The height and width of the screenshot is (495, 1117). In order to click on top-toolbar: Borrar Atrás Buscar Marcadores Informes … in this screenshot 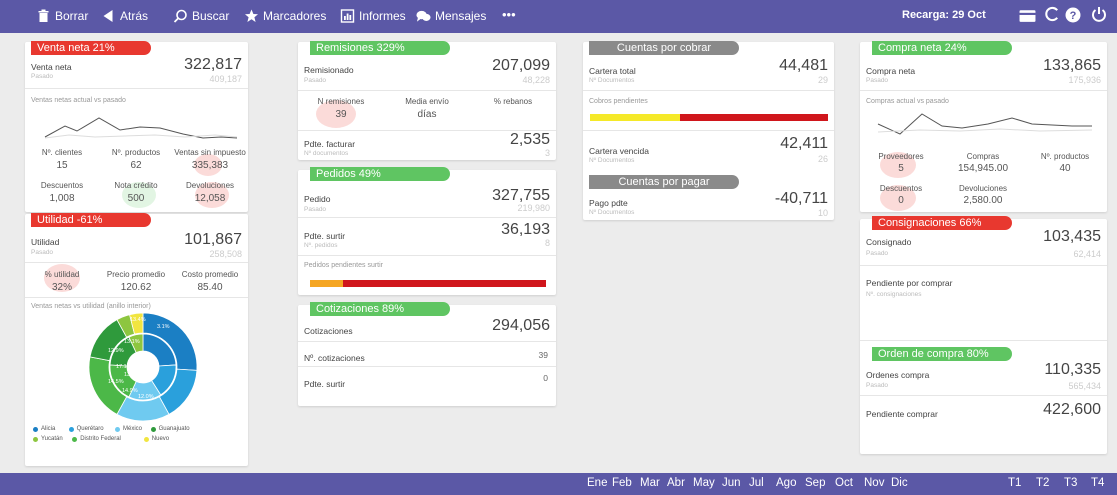, I will do `click(558, 16)`.